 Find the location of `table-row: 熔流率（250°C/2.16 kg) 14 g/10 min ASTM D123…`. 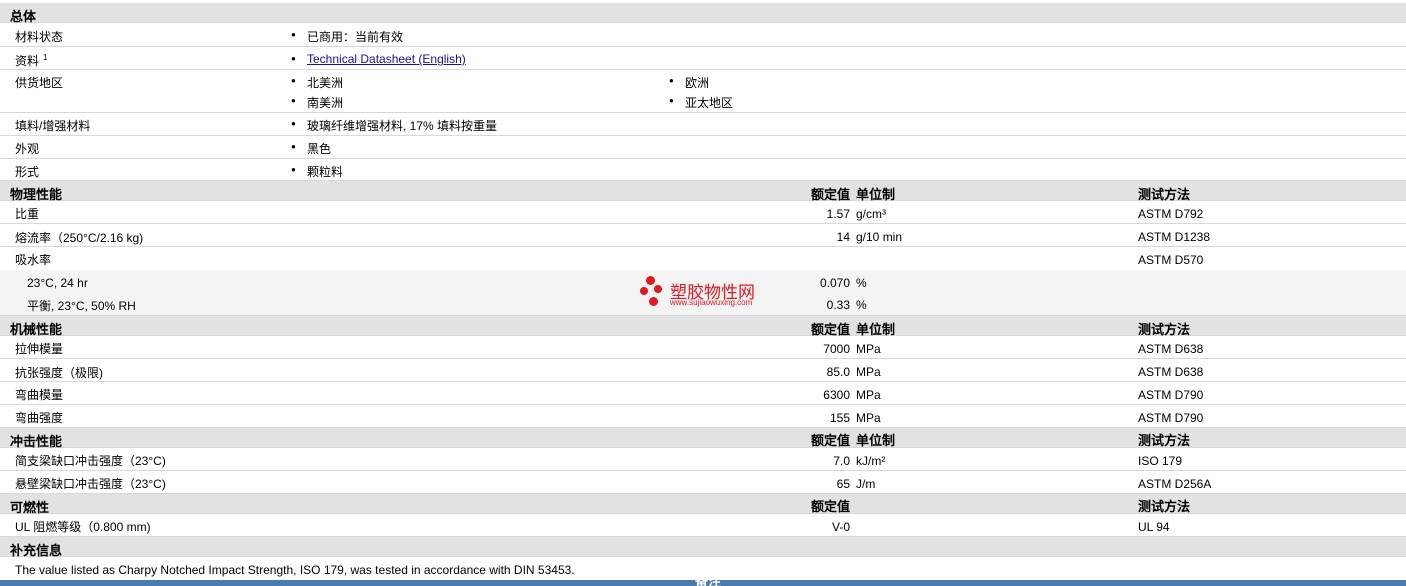

table-row: 熔流率（250°C/2.16 kg) 14 g/10 min ASTM D123… is located at coordinates (703, 235).